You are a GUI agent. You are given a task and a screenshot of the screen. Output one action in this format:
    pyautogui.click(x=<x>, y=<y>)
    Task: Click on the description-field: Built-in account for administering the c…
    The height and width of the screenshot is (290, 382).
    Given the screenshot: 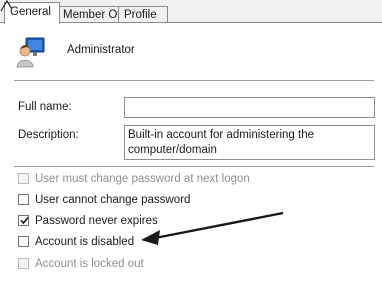 What is the action you would take?
    pyautogui.click(x=249, y=142)
    